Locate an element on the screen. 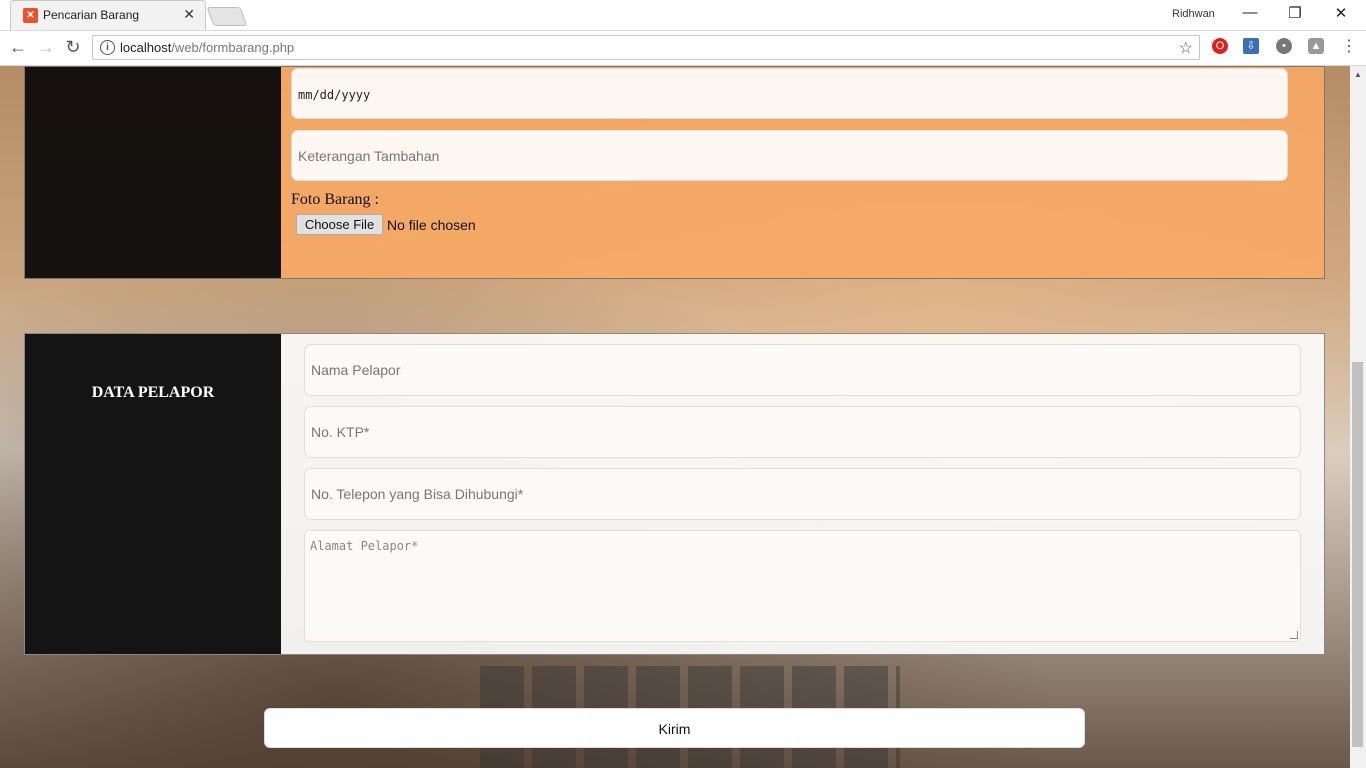 The width and height of the screenshot is (1366, 768). opera-extension-icon: O is located at coordinates (1220, 46).